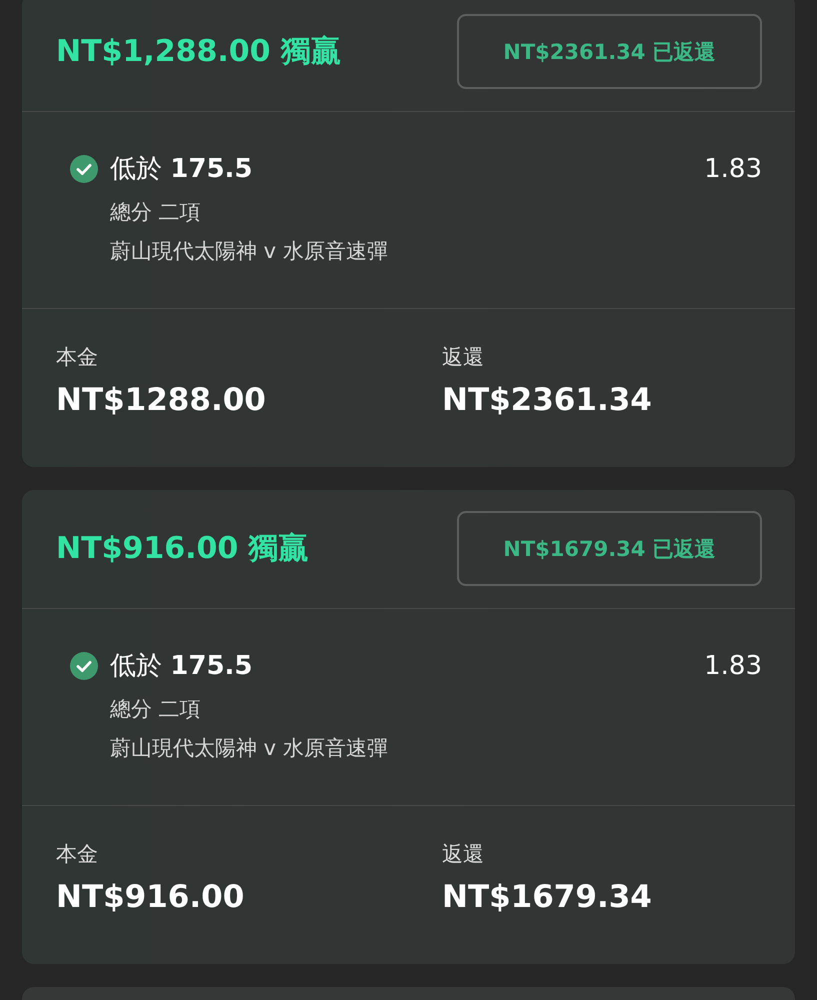  Describe the element at coordinates (547, 897) in the screenshot. I see `amount-value: NT$1679.34` at that location.